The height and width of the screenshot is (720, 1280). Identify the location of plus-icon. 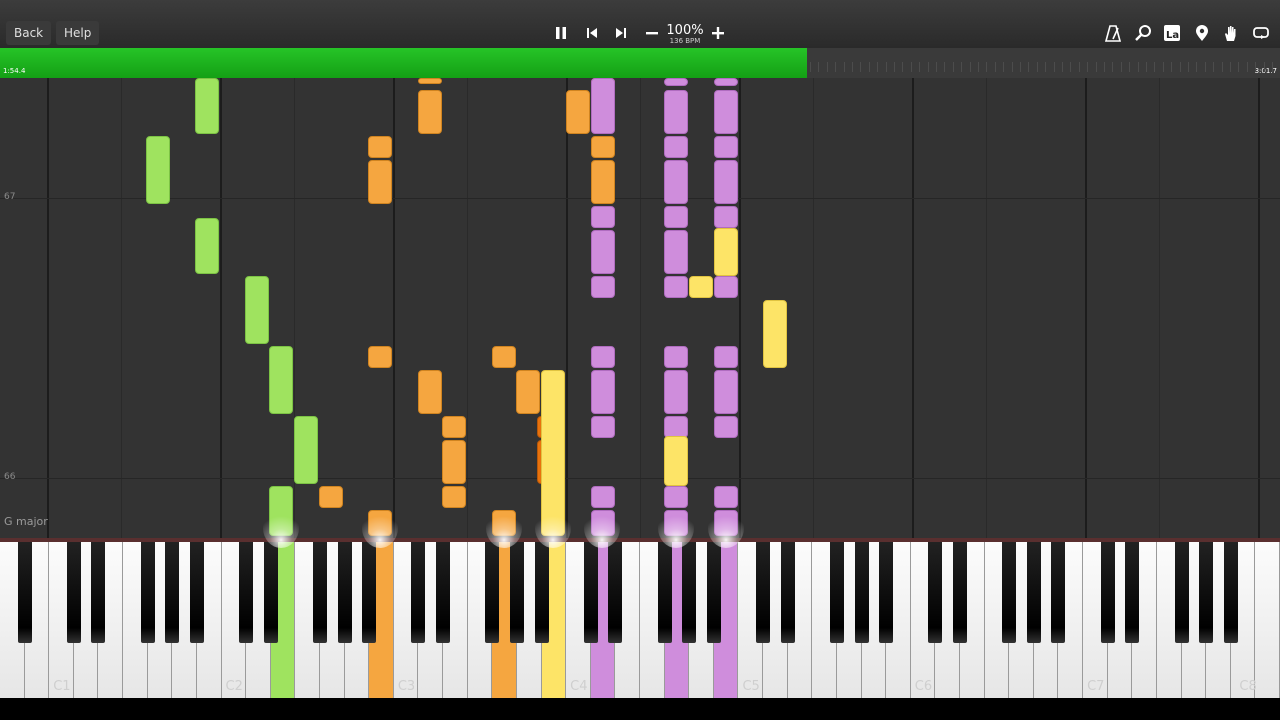
(718, 33).